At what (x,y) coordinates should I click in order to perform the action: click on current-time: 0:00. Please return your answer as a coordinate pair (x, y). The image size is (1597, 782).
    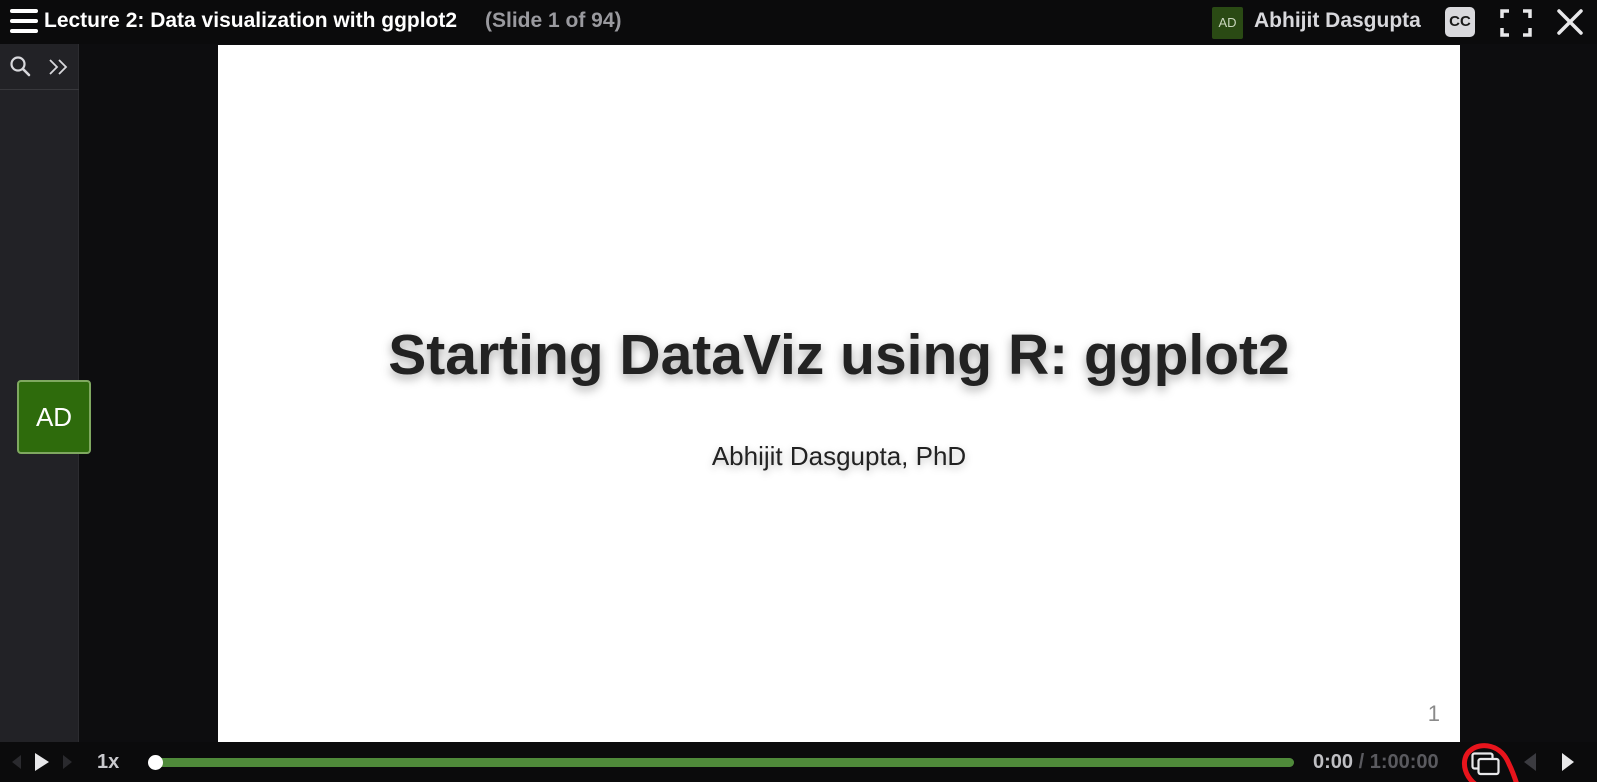
    Looking at the image, I should click on (1333, 762).